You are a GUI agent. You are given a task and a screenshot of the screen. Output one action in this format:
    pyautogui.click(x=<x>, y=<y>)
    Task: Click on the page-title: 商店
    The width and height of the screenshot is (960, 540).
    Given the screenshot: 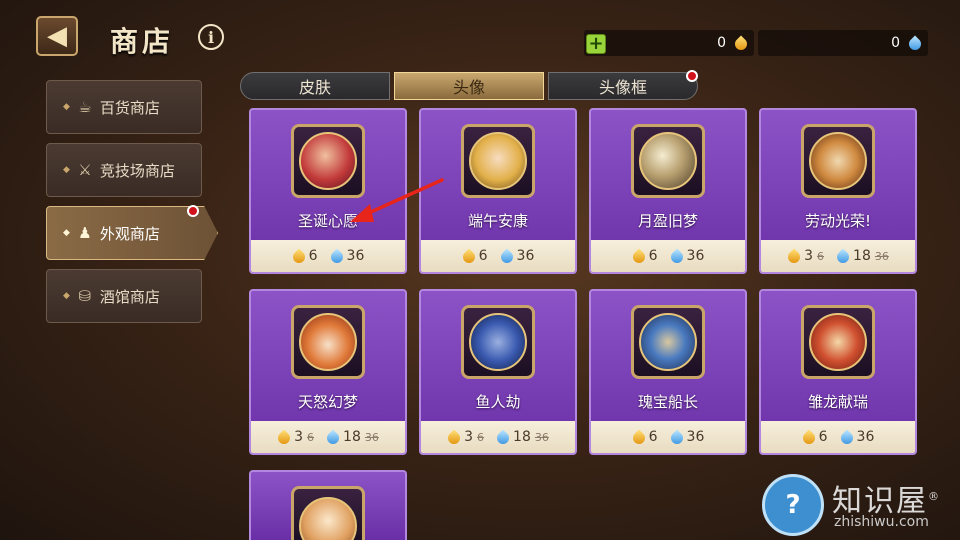 What is the action you would take?
    pyautogui.click(x=142, y=41)
    